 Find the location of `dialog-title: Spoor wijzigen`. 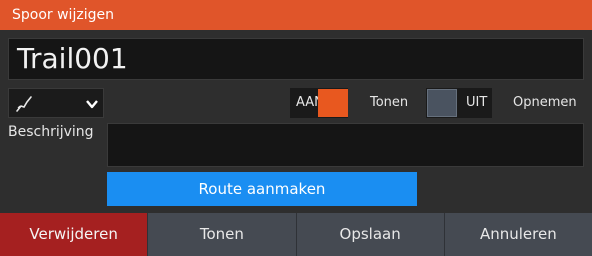

dialog-title: Spoor wijzigen is located at coordinates (296, 15).